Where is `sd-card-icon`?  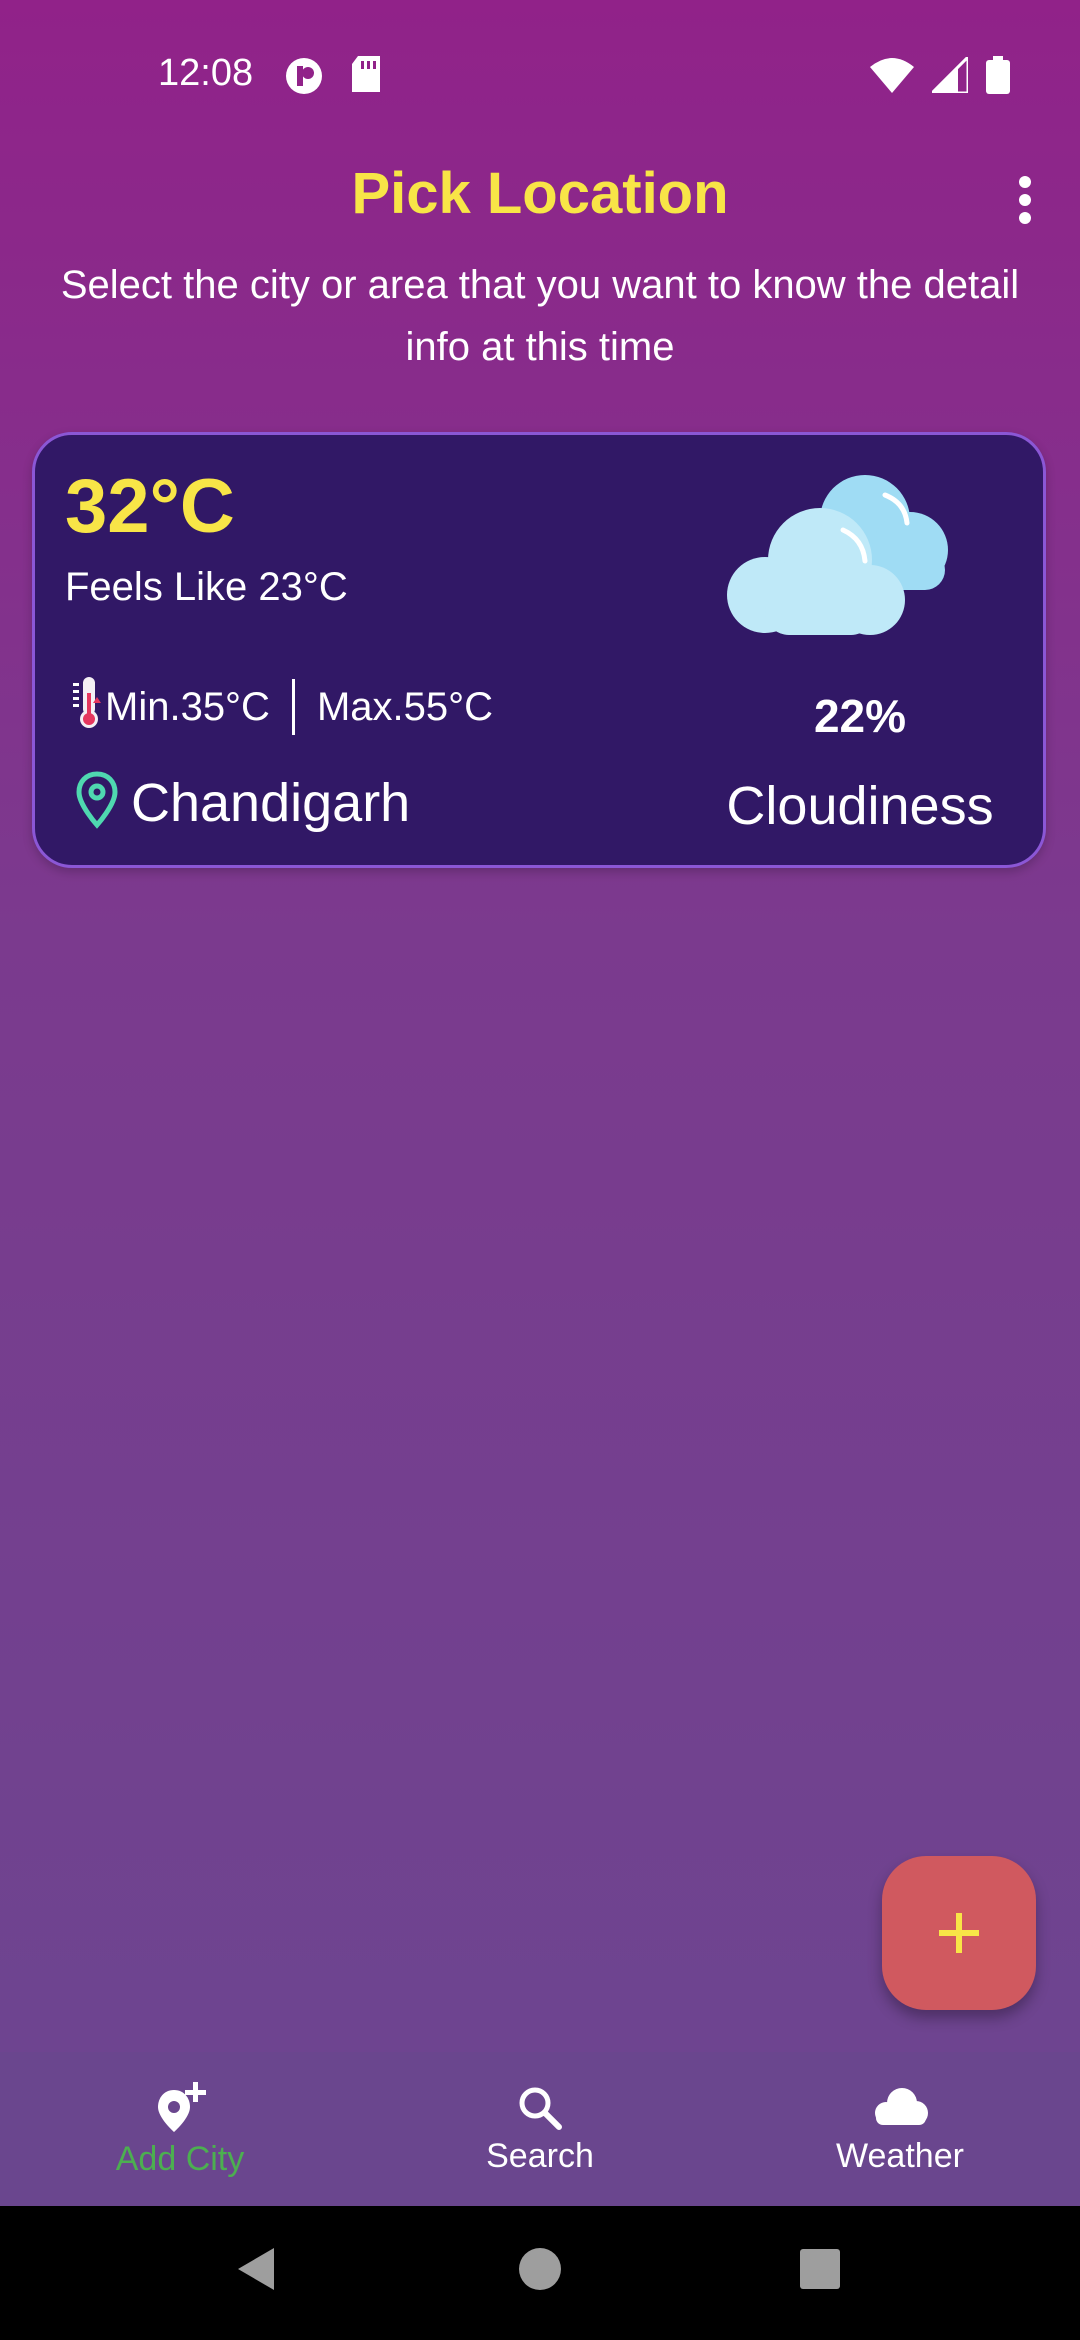
sd-card-icon is located at coordinates (366, 77).